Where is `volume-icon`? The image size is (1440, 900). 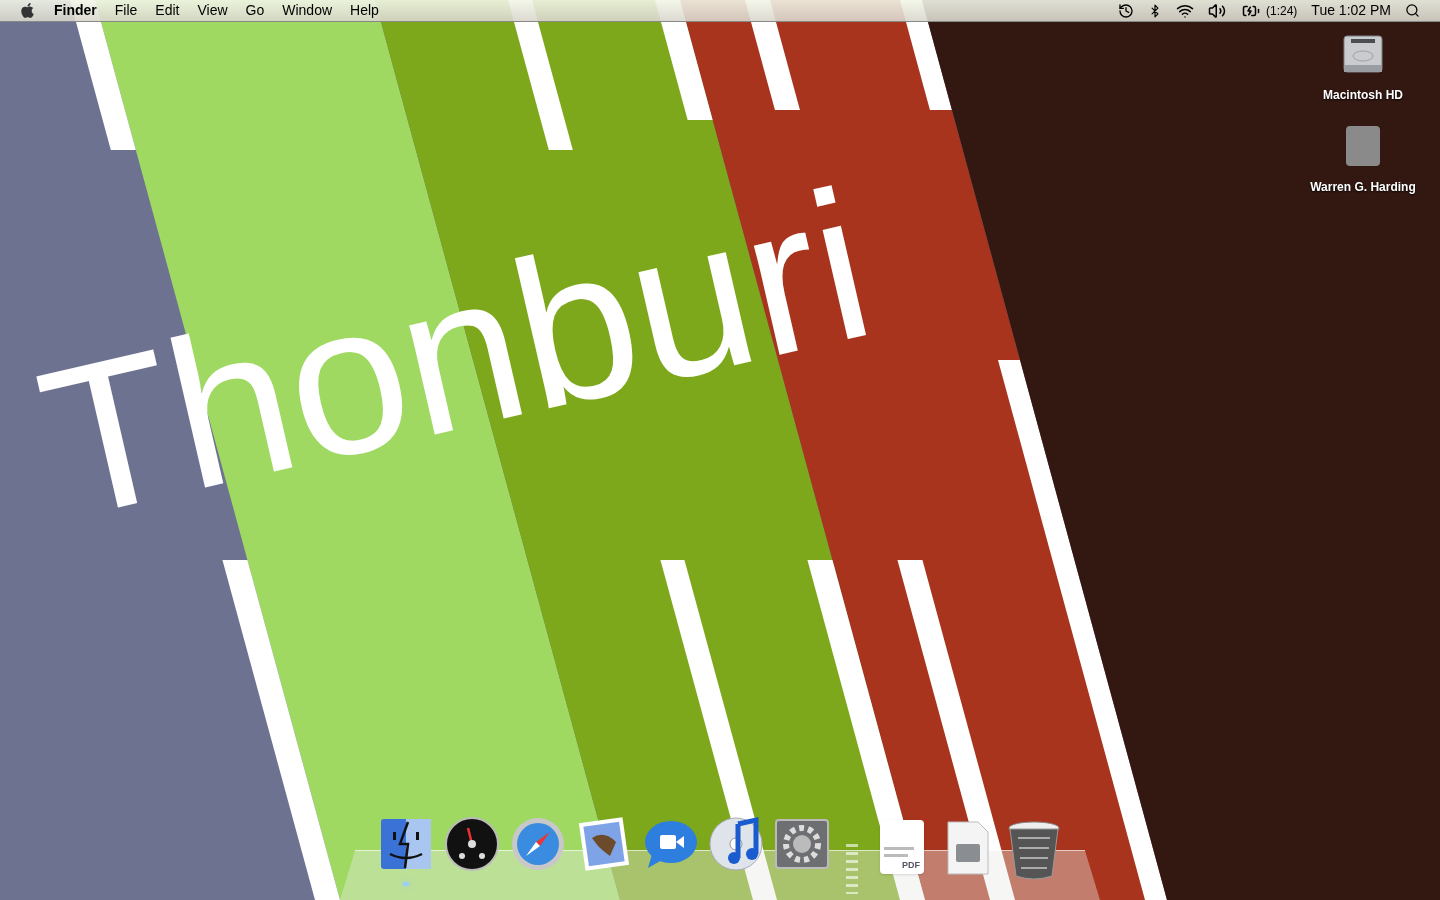 volume-icon is located at coordinates (1217, 10).